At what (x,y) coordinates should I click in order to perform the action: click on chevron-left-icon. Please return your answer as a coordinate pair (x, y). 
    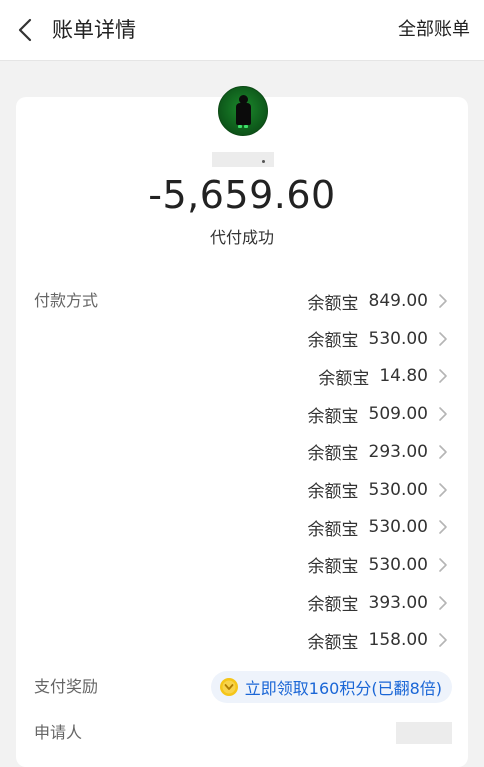
    Looking at the image, I should click on (25, 30).